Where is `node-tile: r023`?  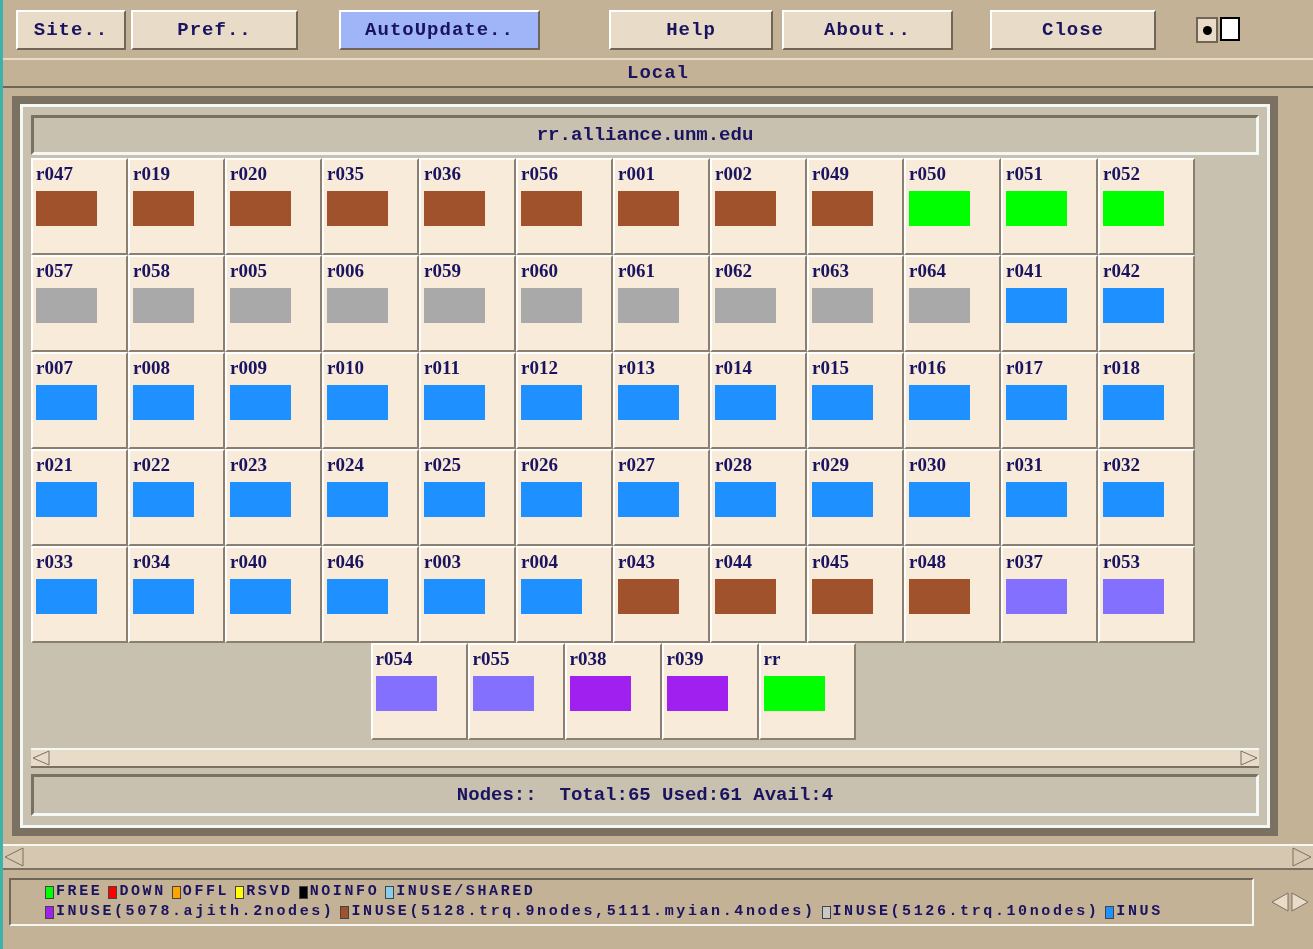
node-tile: r023 is located at coordinates (273, 497).